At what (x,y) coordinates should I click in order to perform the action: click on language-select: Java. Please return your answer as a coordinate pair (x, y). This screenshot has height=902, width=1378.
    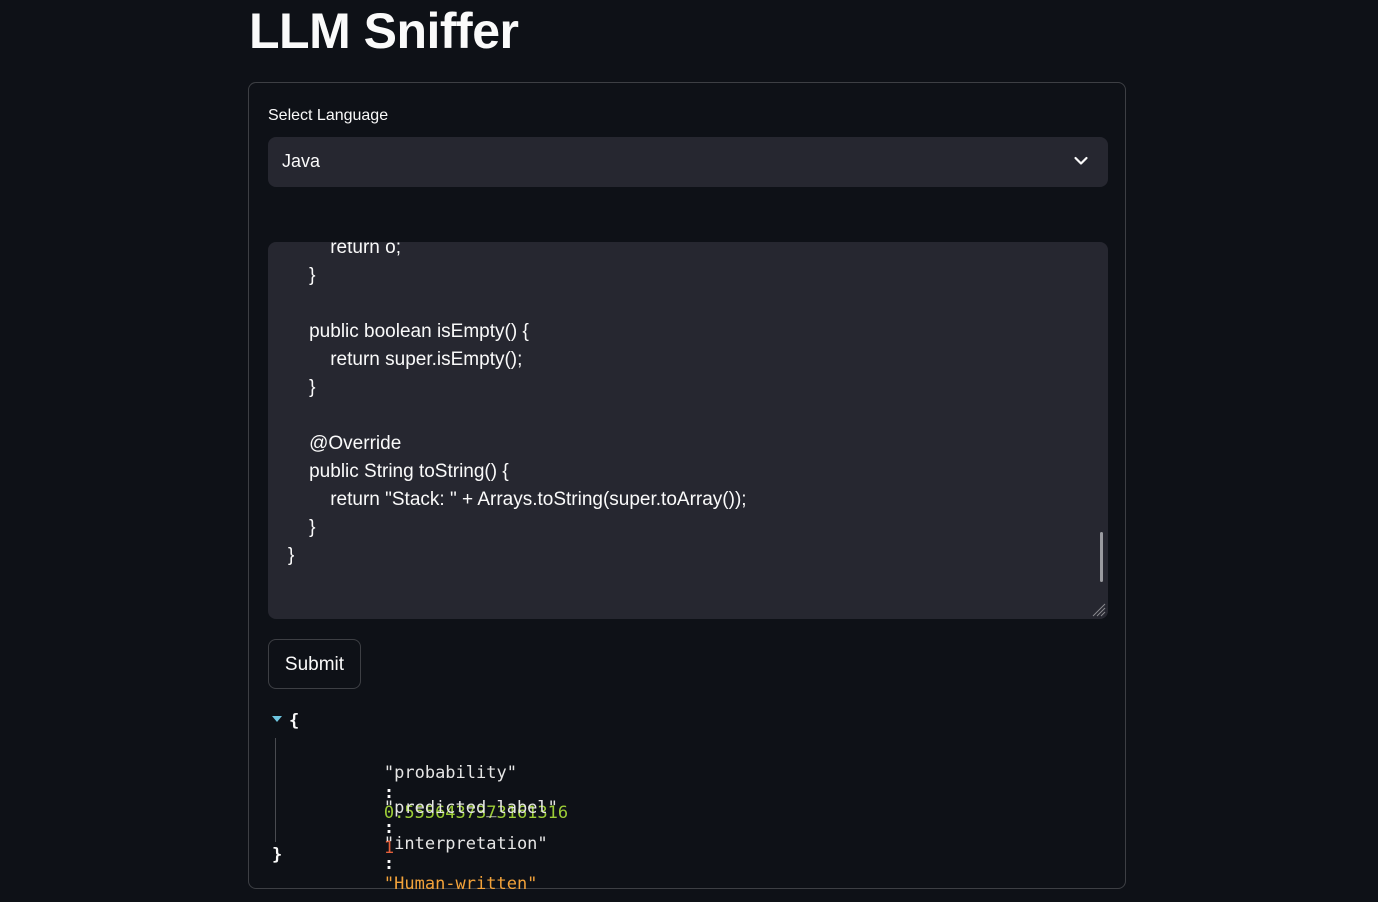
    Looking at the image, I should click on (688, 162).